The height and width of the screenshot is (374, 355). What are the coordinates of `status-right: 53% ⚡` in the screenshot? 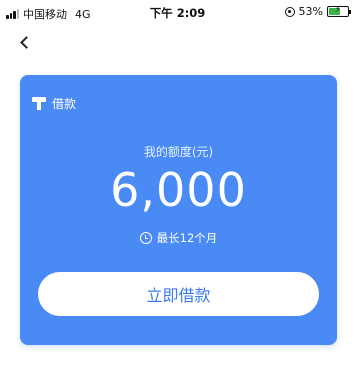 It's located at (317, 11).